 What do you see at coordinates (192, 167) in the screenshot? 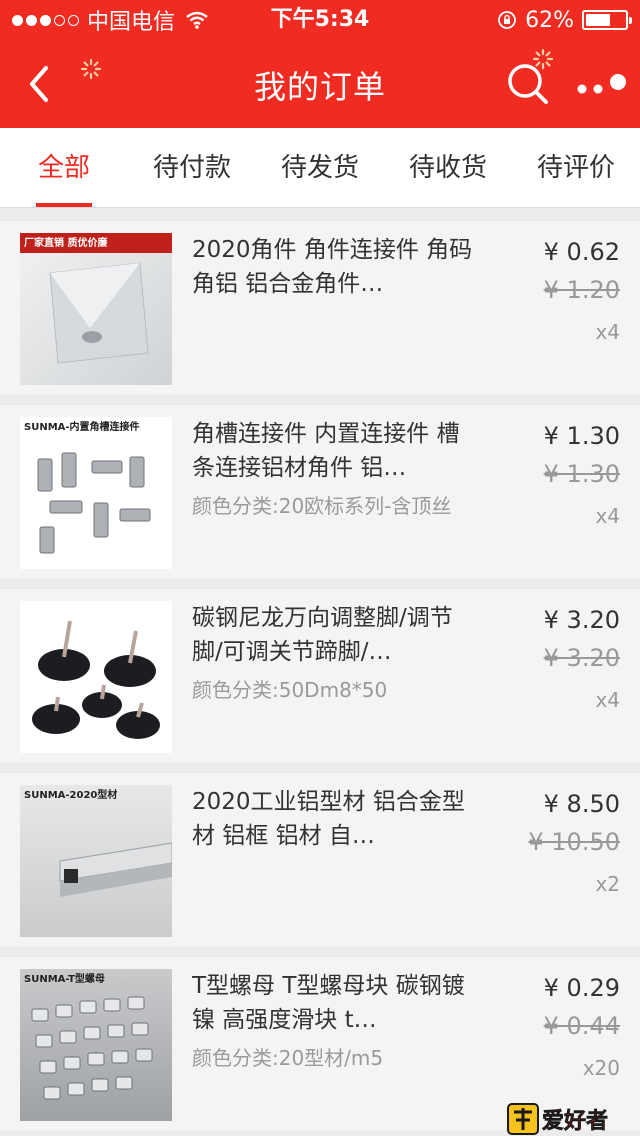
I see `tab-pending-payment: 待付款` at bounding box center [192, 167].